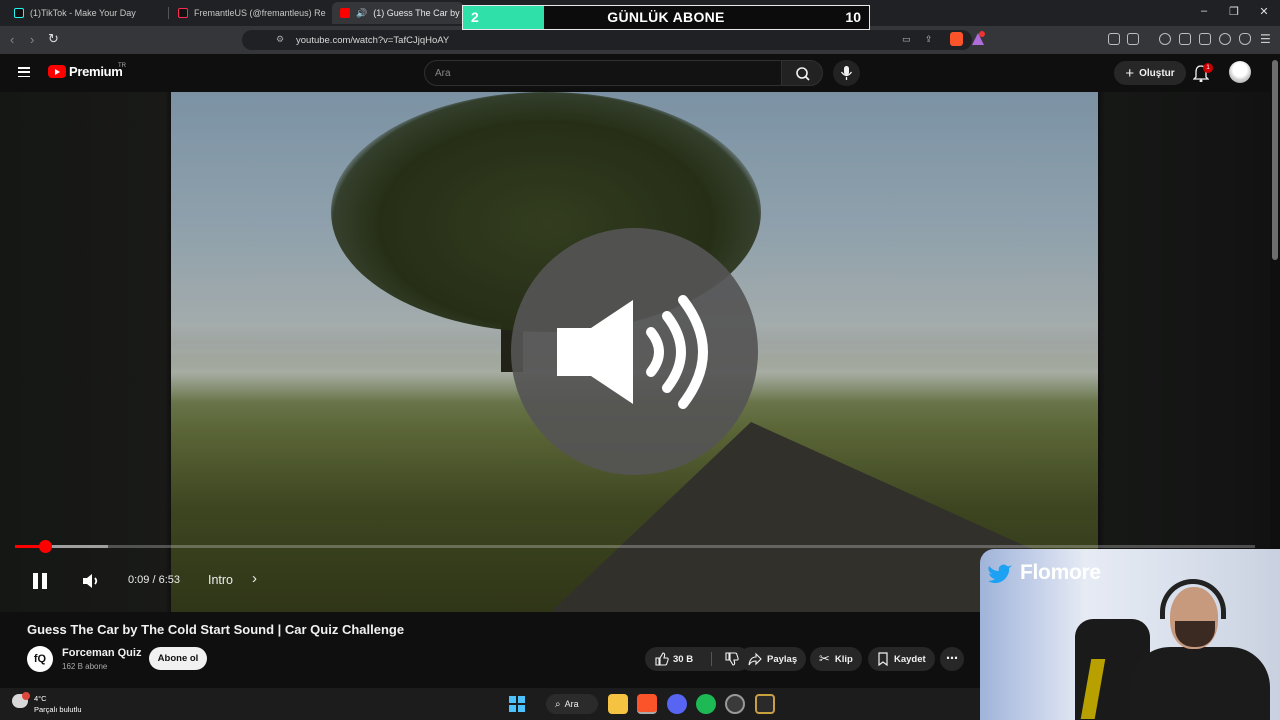 Image resolution: width=1280 pixels, height=720 pixels. I want to click on close-icon: ✕, so click(1264, 11).